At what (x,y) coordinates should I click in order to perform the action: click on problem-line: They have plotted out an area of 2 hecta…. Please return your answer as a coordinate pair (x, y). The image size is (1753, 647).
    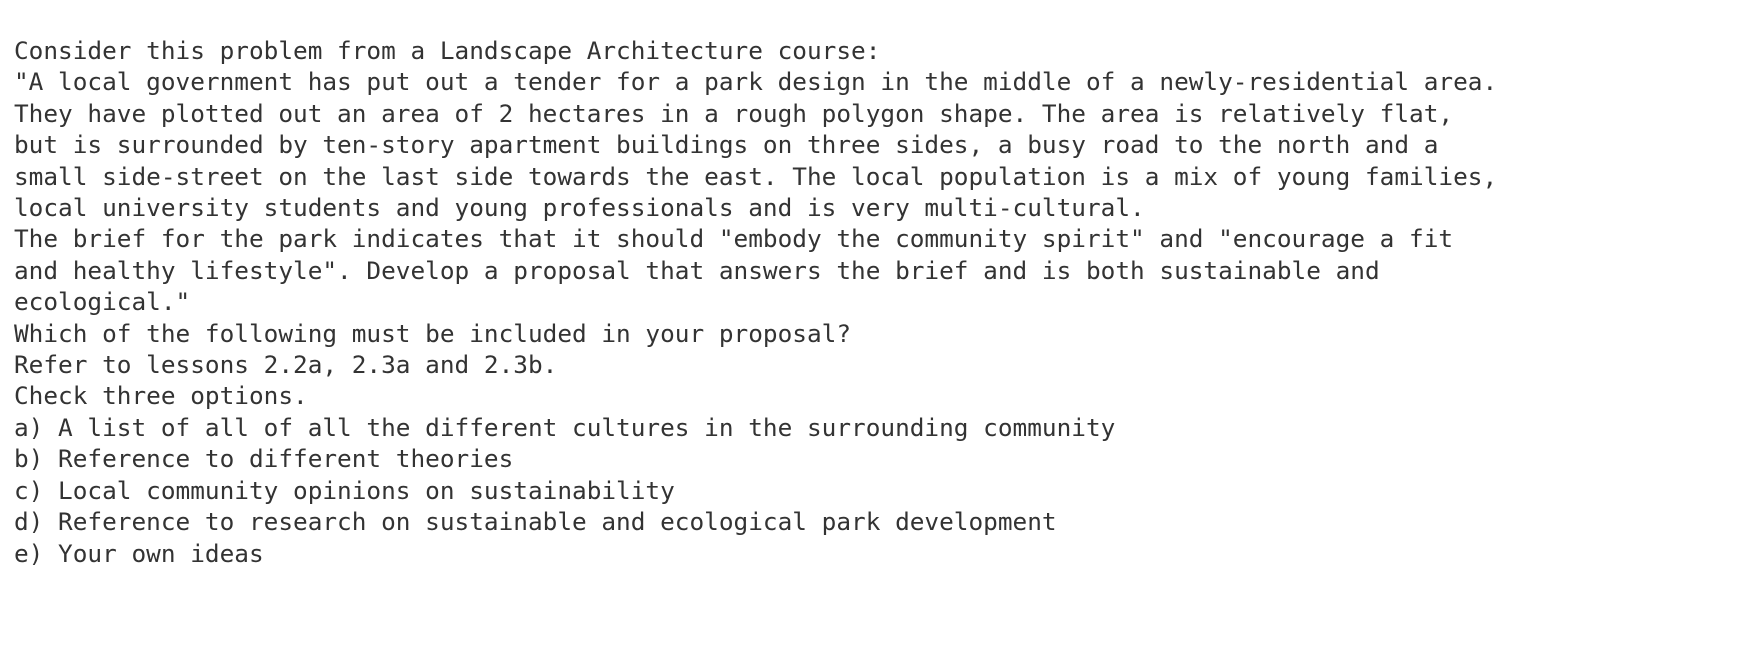
    Looking at the image, I should click on (734, 113).